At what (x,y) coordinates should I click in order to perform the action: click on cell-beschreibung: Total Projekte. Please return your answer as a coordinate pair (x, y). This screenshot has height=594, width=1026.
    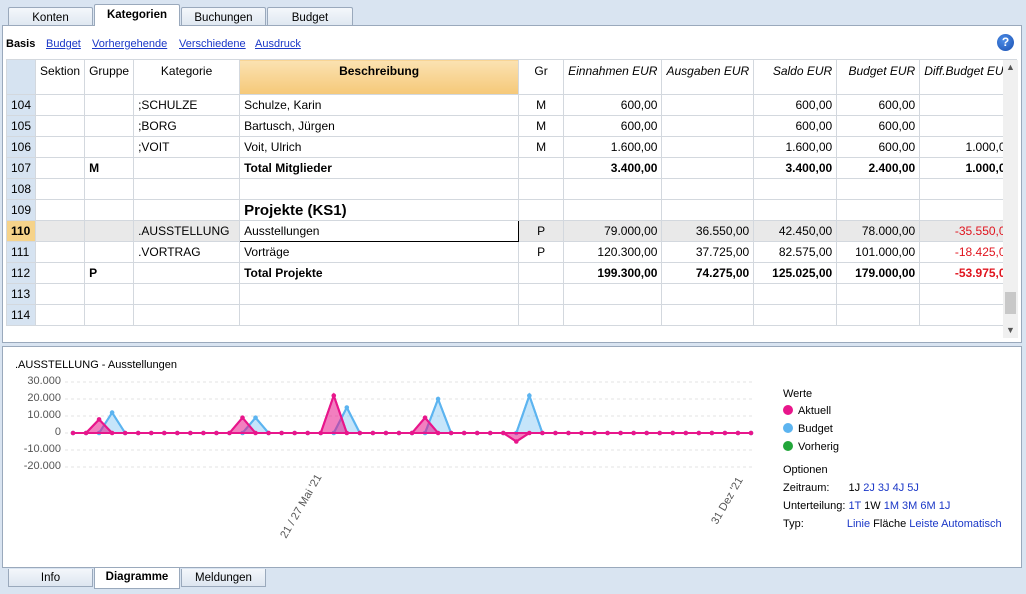
    Looking at the image, I should click on (379, 273).